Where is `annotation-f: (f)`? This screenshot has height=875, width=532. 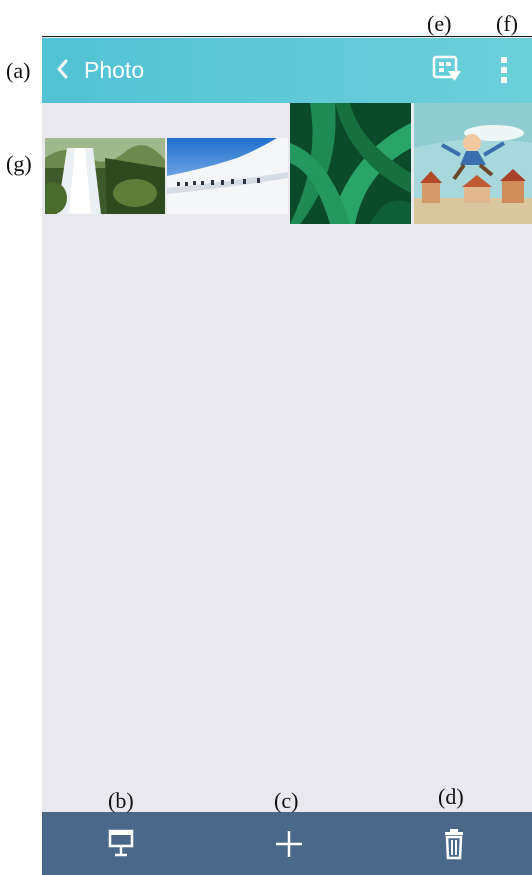 annotation-f: (f) is located at coordinates (507, 23).